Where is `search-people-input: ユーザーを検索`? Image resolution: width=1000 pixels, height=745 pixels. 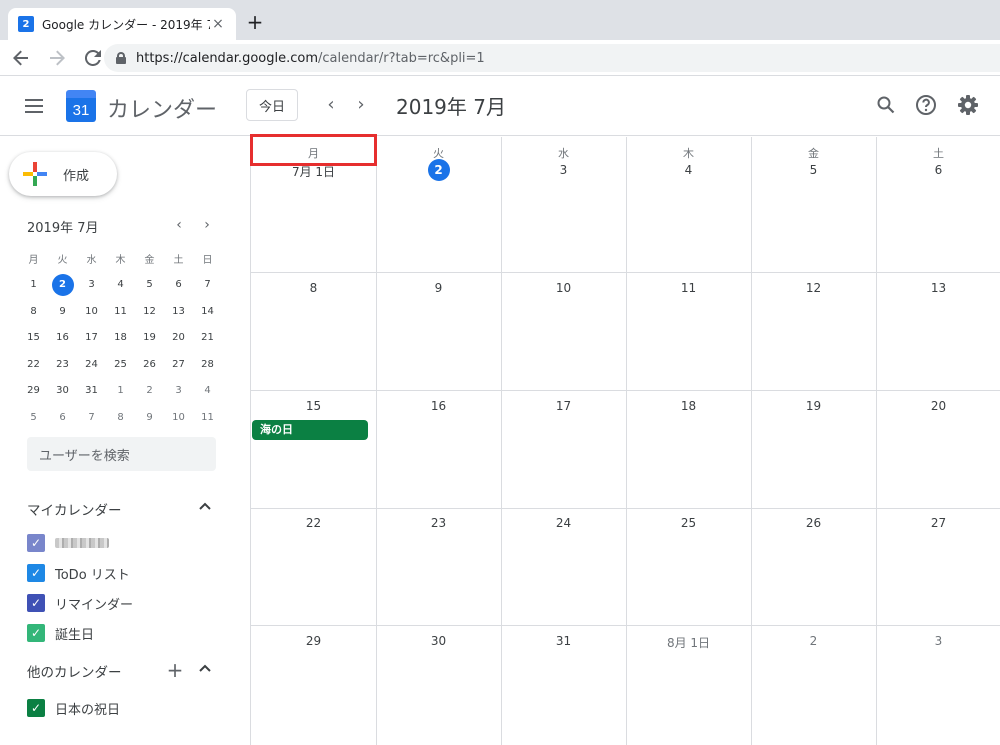
search-people-input: ユーザーを検索 is located at coordinates (121, 454).